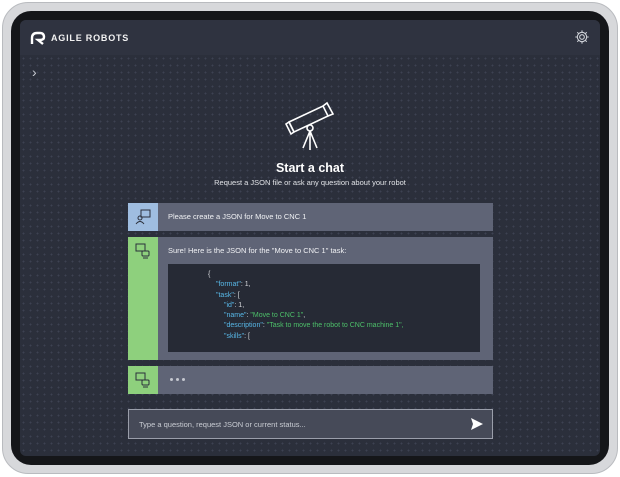  What do you see at coordinates (310, 37) in the screenshot?
I see `app-header: AGILE ROBOTS` at bounding box center [310, 37].